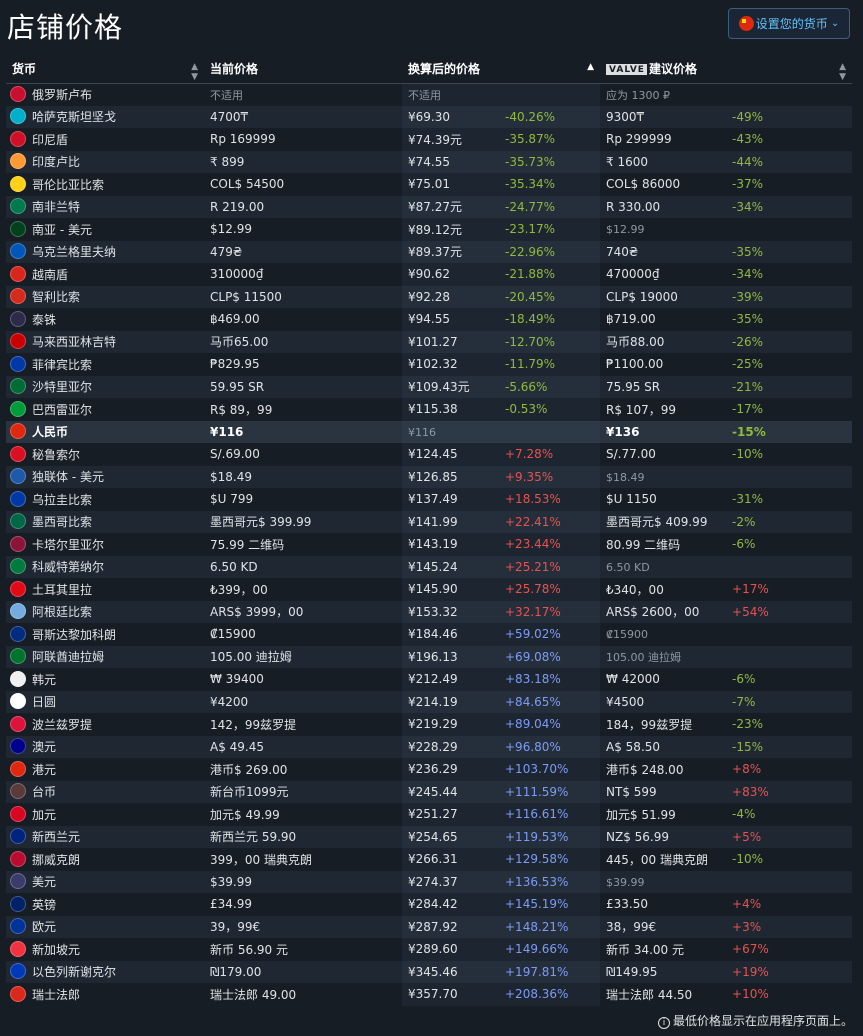  I want to click on suggested-diff-cell: -26%, so click(789, 342).